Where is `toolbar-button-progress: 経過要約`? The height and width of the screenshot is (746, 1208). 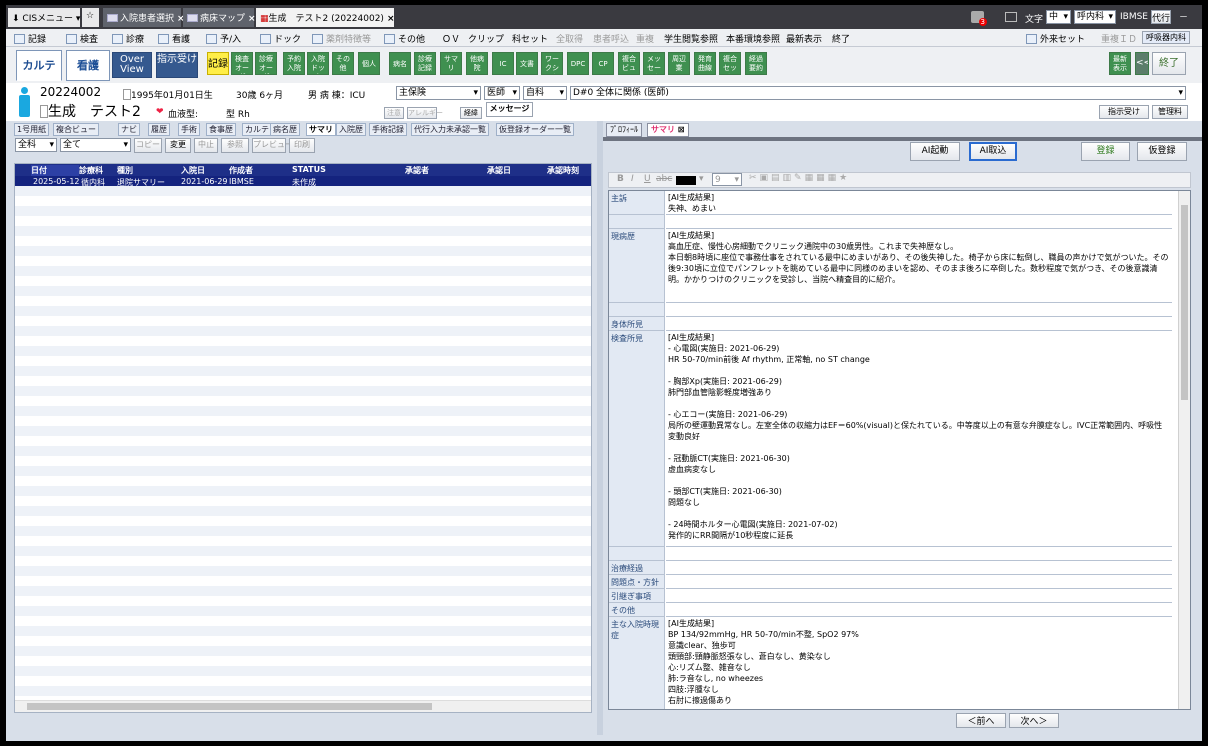
toolbar-button-progress: 経過要約 is located at coordinates (756, 63).